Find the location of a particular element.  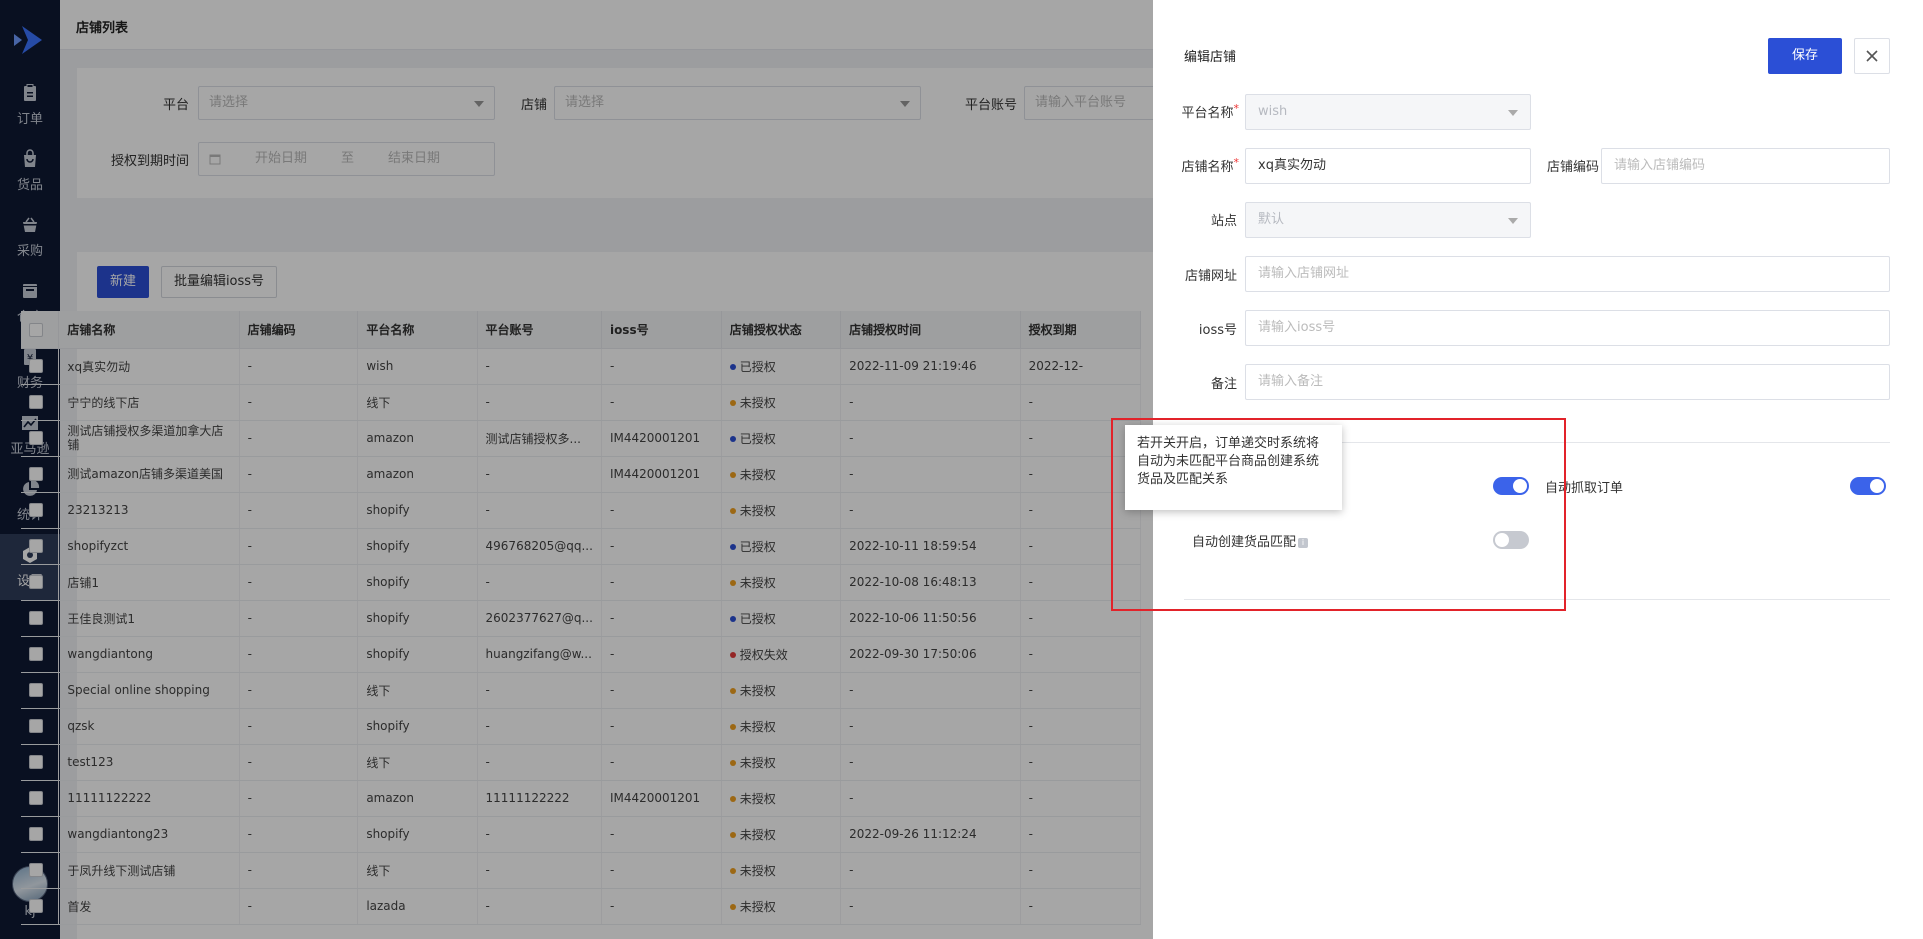

shop-url-label: 店铺网址 is located at coordinates (1210, 276).